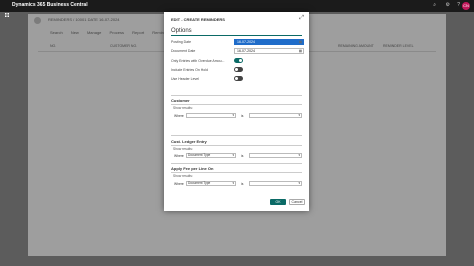  I want to click on customer-filter-value: ▾, so click(275, 115).